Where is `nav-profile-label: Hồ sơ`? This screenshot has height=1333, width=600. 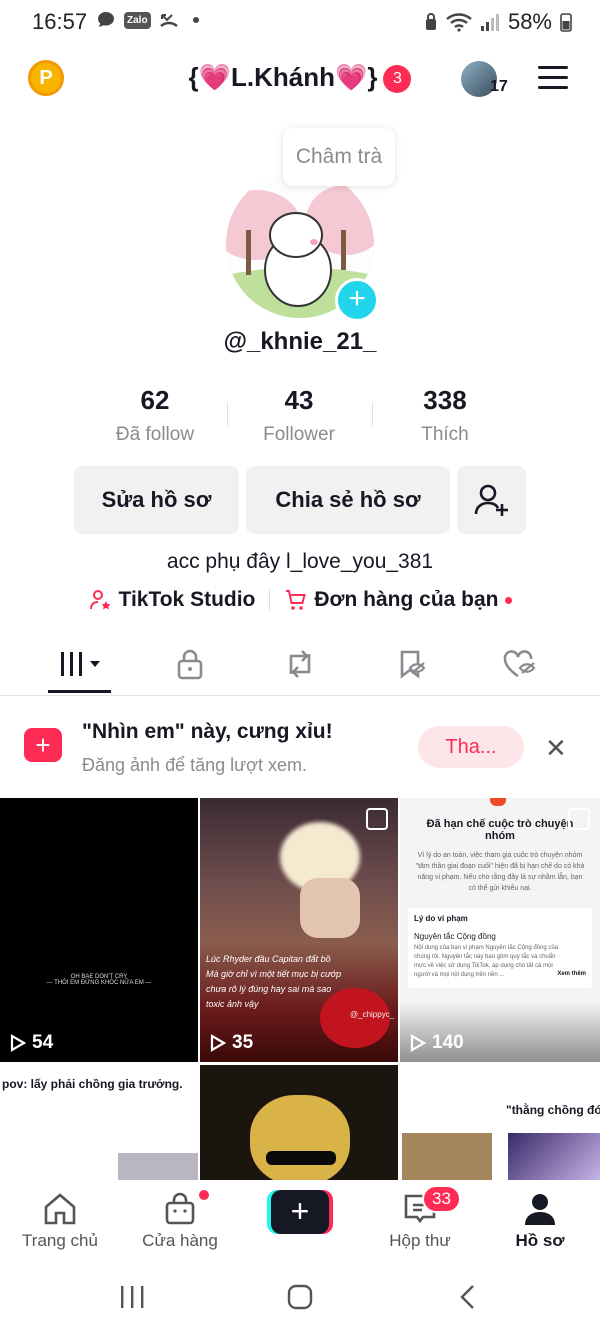 nav-profile-label: Hồ sơ is located at coordinates (540, 1240).